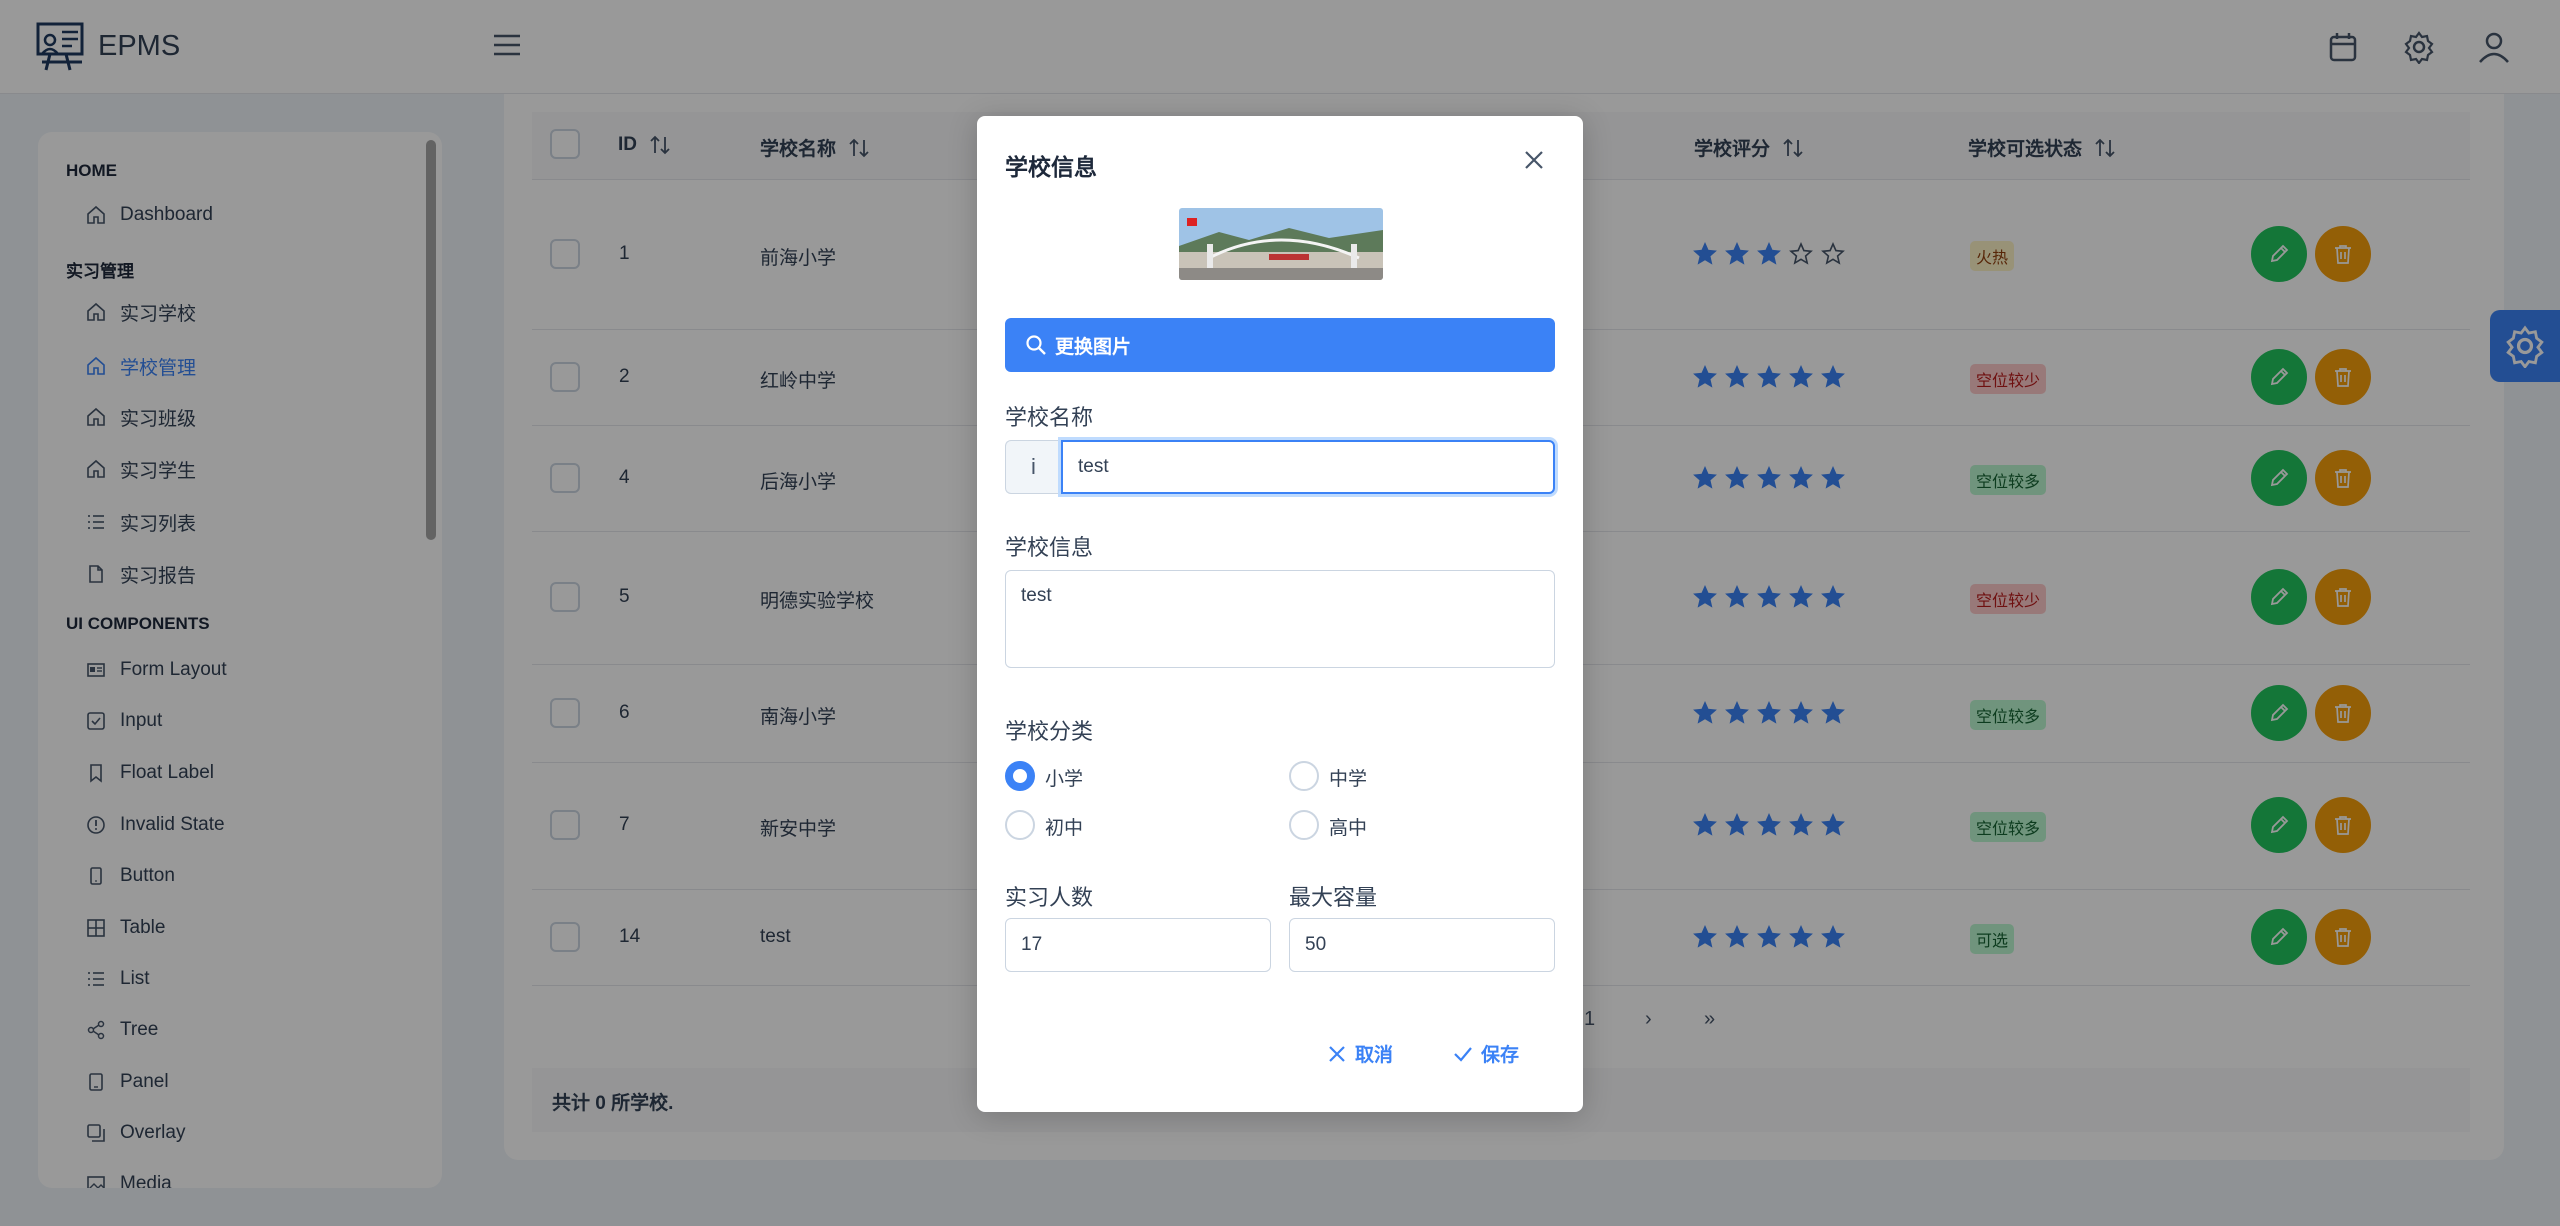 The image size is (2560, 1226). Describe the element at coordinates (1280, 345) in the screenshot. I see `change-image-button: 更换图片` at that location.